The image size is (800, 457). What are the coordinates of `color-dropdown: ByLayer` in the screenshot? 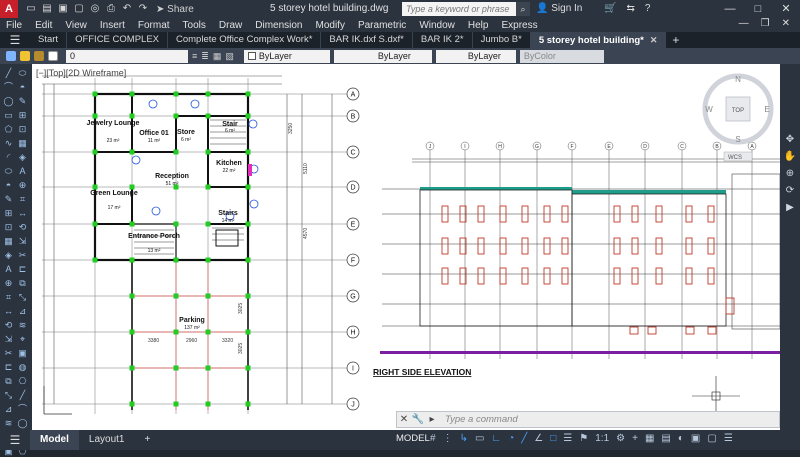 It's located at (286, 56).